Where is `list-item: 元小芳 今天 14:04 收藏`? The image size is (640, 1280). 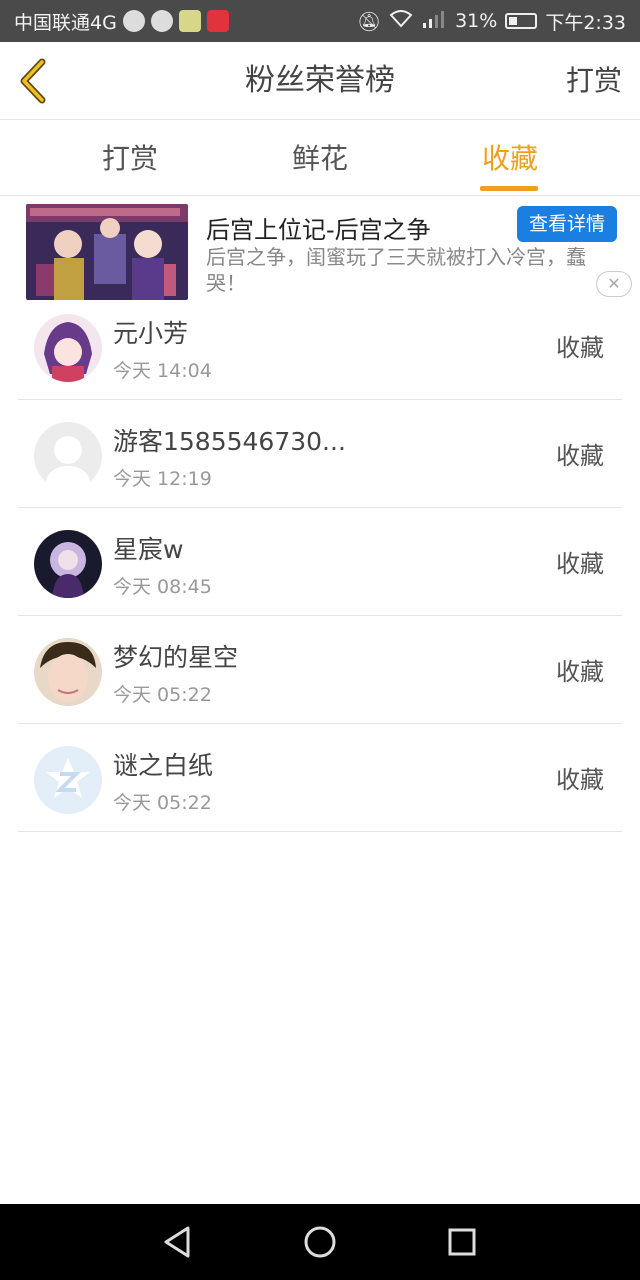
list-item: 元小芳 今天 14:04 收藏 is located at coordinates (320, 346).